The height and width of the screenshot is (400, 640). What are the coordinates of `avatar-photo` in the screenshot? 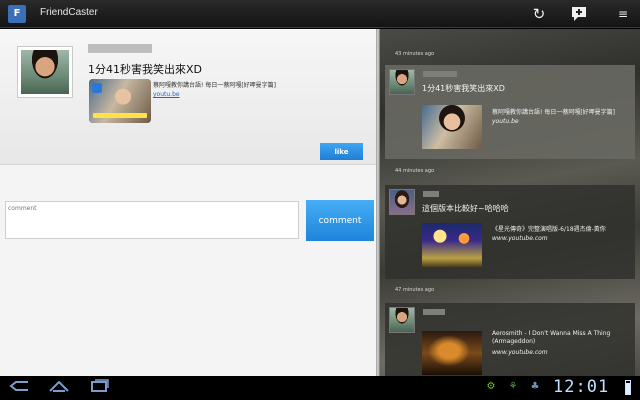 It's located at (45, 72).